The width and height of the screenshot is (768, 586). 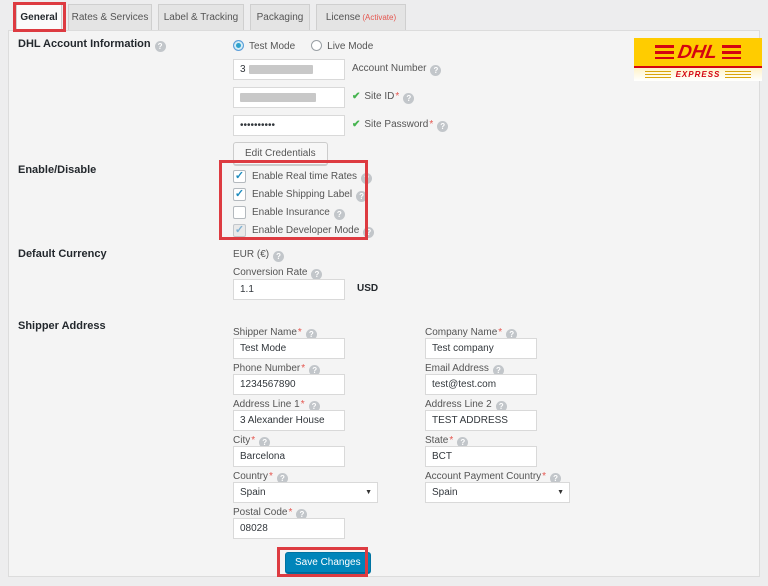 What do you see at coordinates (267, 368) in the screenshot?
I see `label-text: Phone Number` at bounding box center [267, 368].